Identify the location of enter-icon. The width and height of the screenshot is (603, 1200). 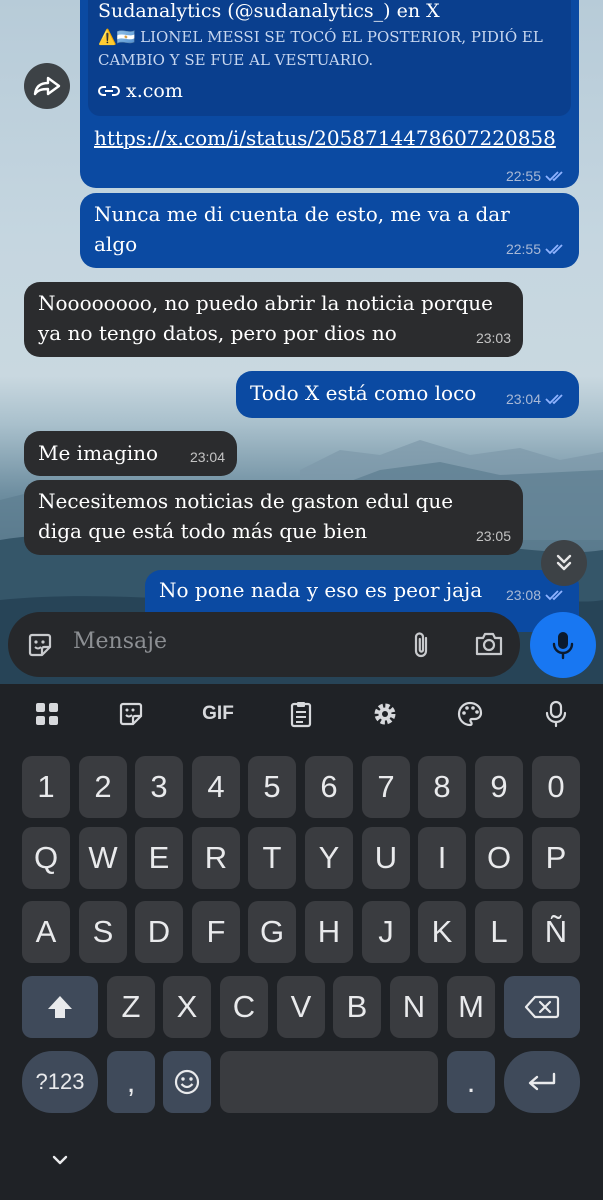
(542, 1081).